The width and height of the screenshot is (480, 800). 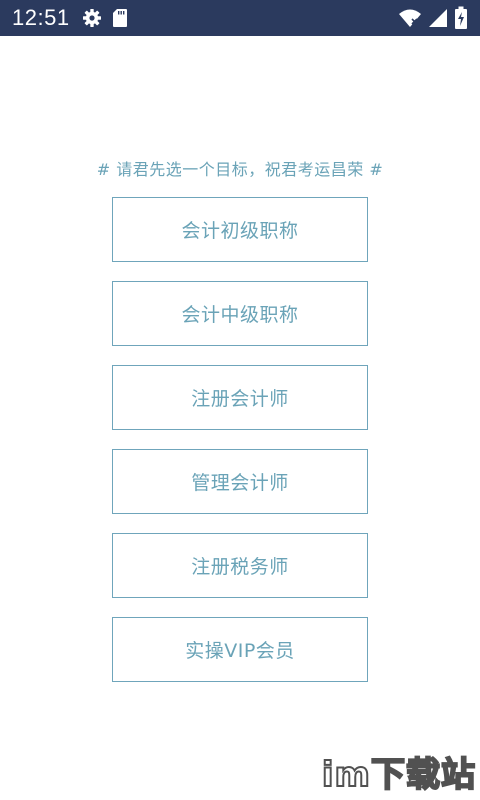 What do you see at coordinates (240, 313) in the screenshot?
I see `option-intermediate-accounting: 会计中级职称` at bounding box center [240, 313].